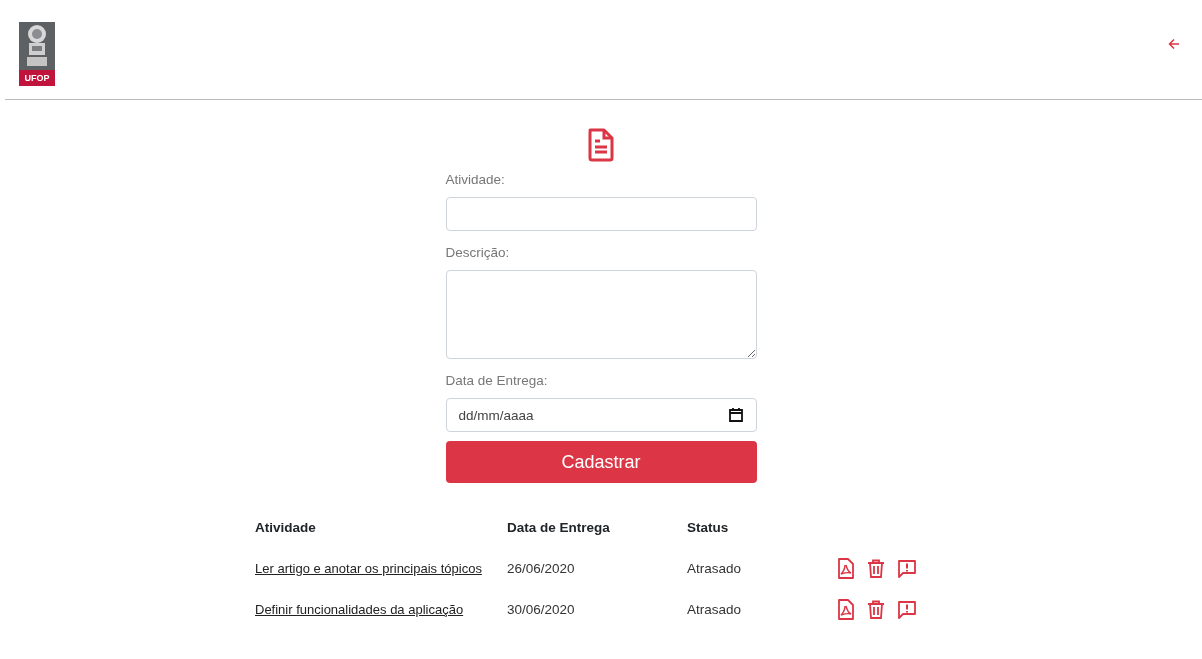 The image size is (1202, 659). What do you see at coordinates (1174, 43) in the screenshot?
I see `back-arrow-icon` at bounding box center [1174, 43].